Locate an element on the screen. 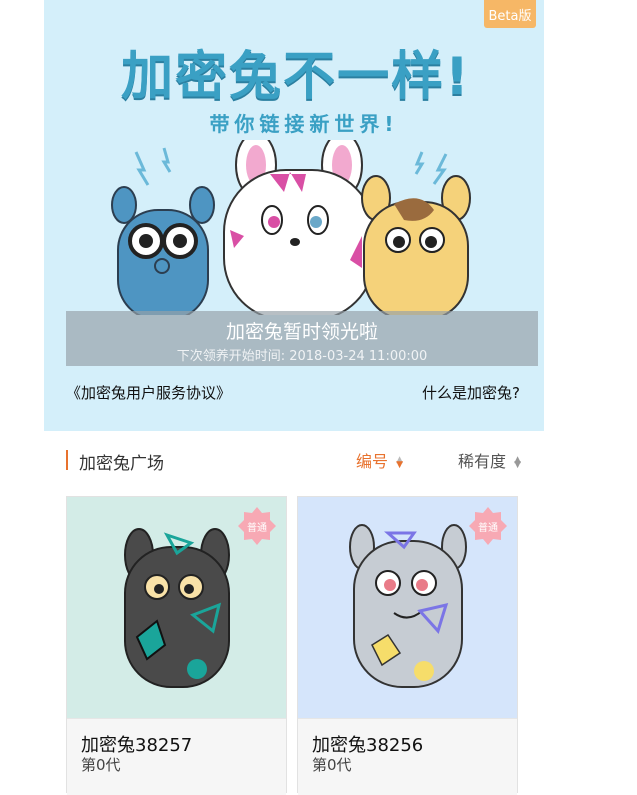 This screenshot has width=637, height=795. banner-subtitle: 下次领养开始时间: 2018-03-24 11:00:00 is located at coordinates (302, 356).